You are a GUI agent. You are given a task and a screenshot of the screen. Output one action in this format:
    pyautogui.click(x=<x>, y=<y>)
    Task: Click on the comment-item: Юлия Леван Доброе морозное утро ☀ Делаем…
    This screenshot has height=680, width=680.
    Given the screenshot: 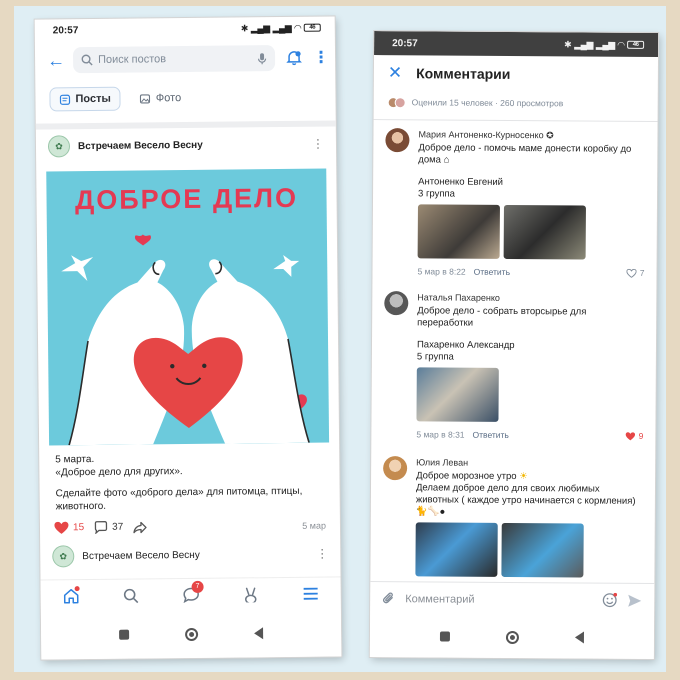 What is the action you would take?
    pyautogui.click(x=512, y=509)
    